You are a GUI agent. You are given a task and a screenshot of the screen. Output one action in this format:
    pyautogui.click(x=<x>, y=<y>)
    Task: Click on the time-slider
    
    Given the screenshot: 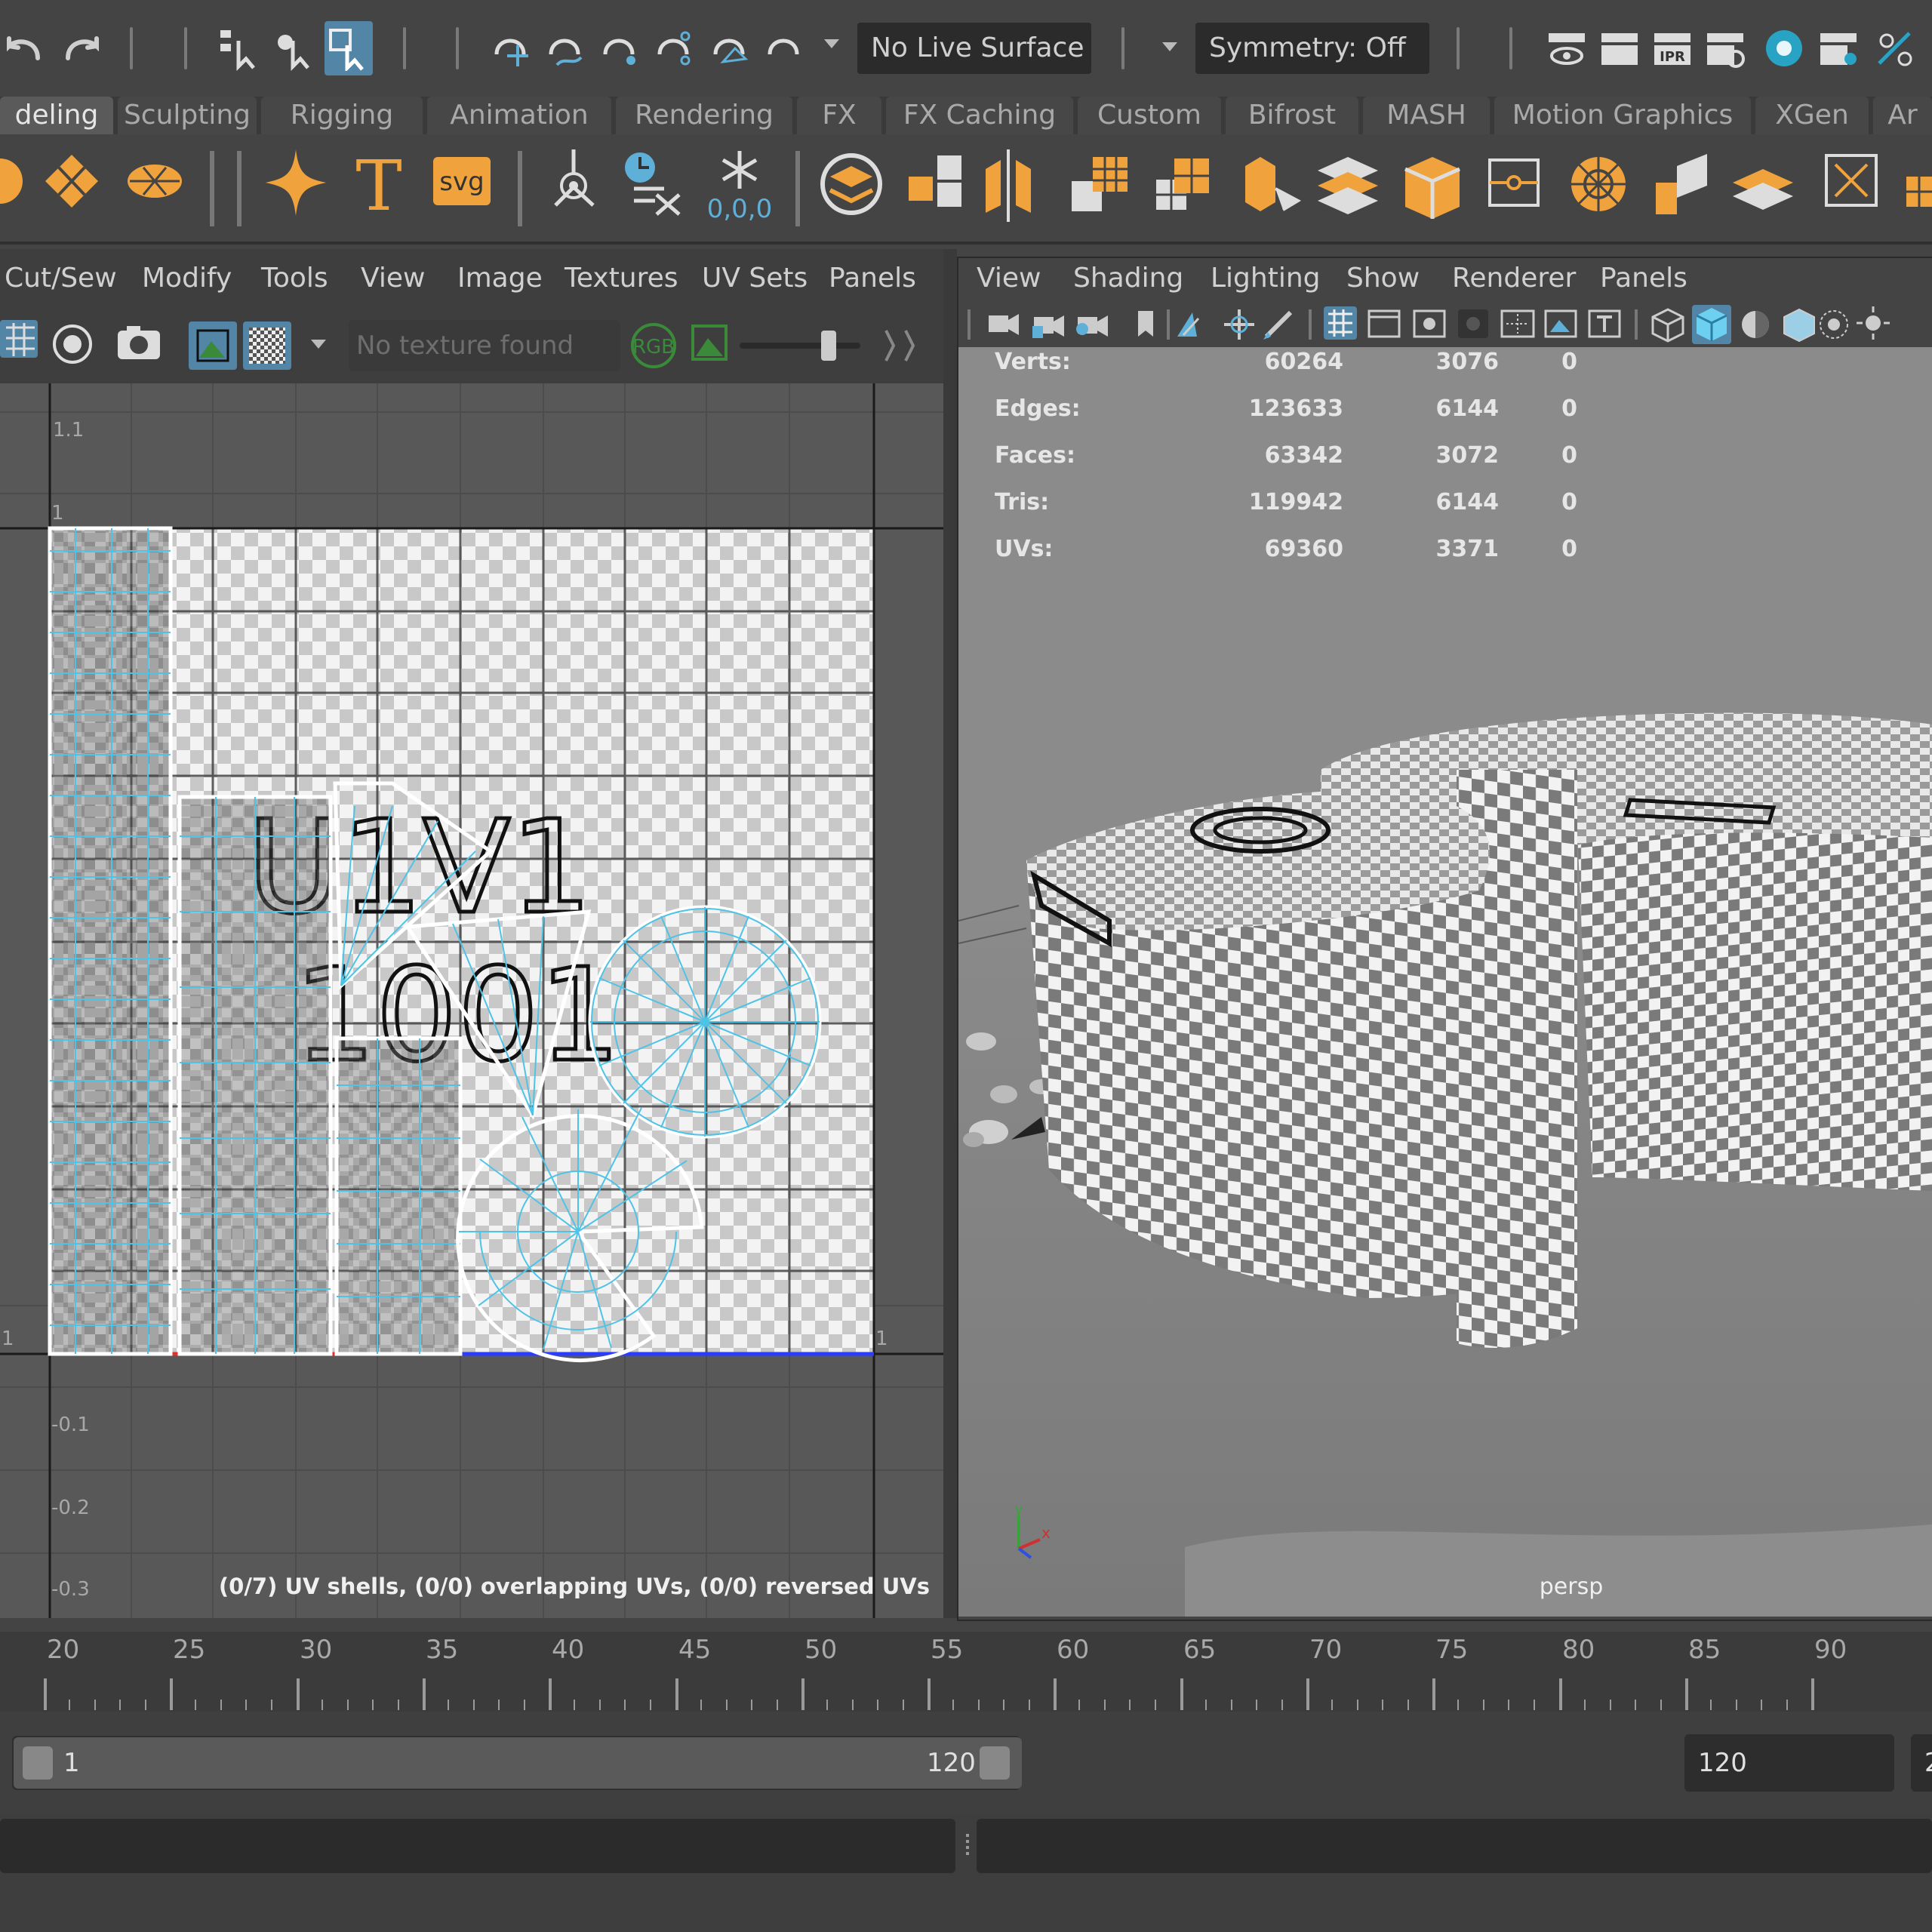 What is the action you would take?
    pyautogui.click(x=966, y=1672)
    